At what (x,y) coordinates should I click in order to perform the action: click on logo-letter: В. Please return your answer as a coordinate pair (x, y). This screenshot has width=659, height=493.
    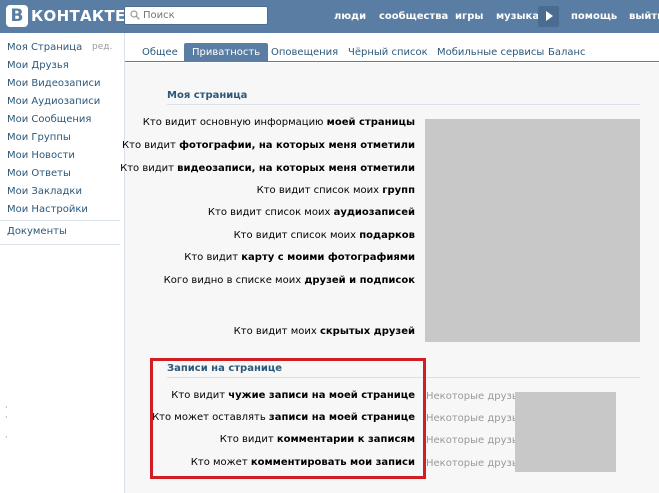
    Looking at the image, I should click on (17, 16).